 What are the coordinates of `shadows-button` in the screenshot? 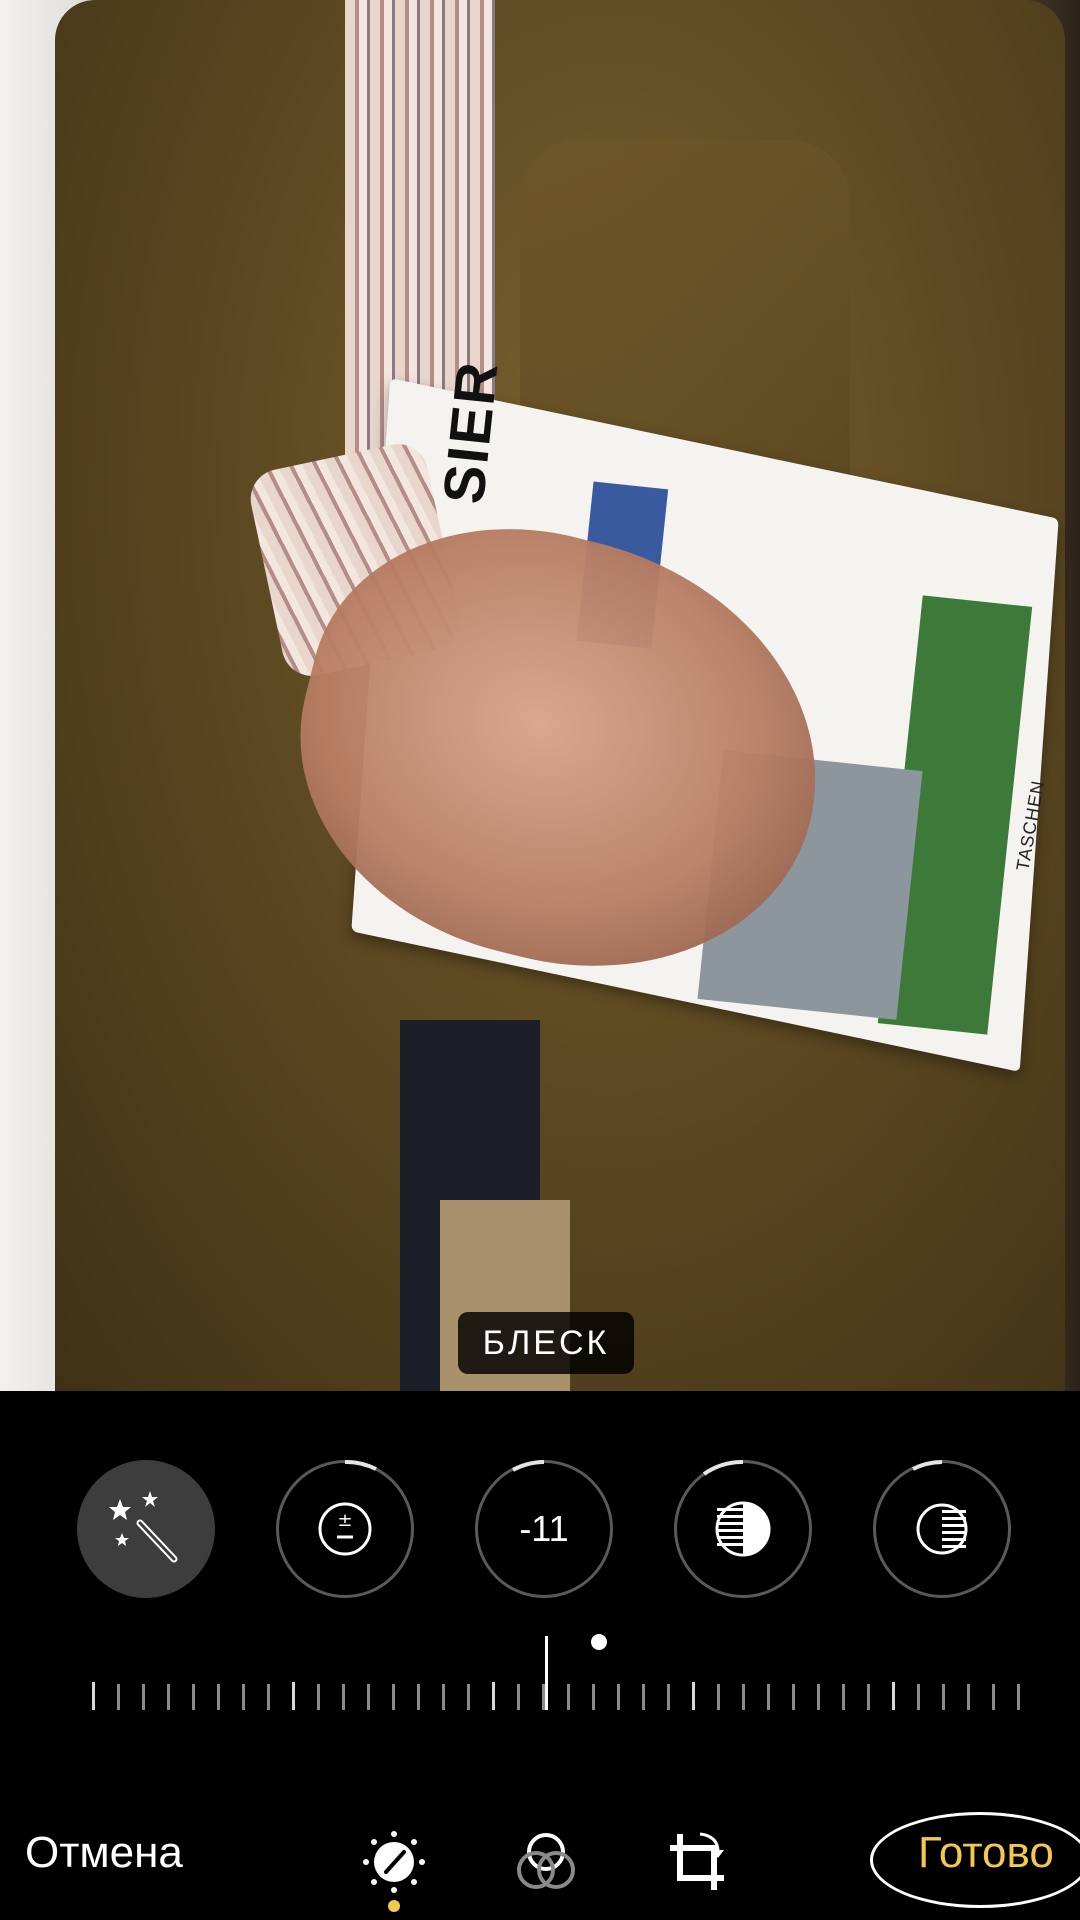 It's located at (942, 1529).